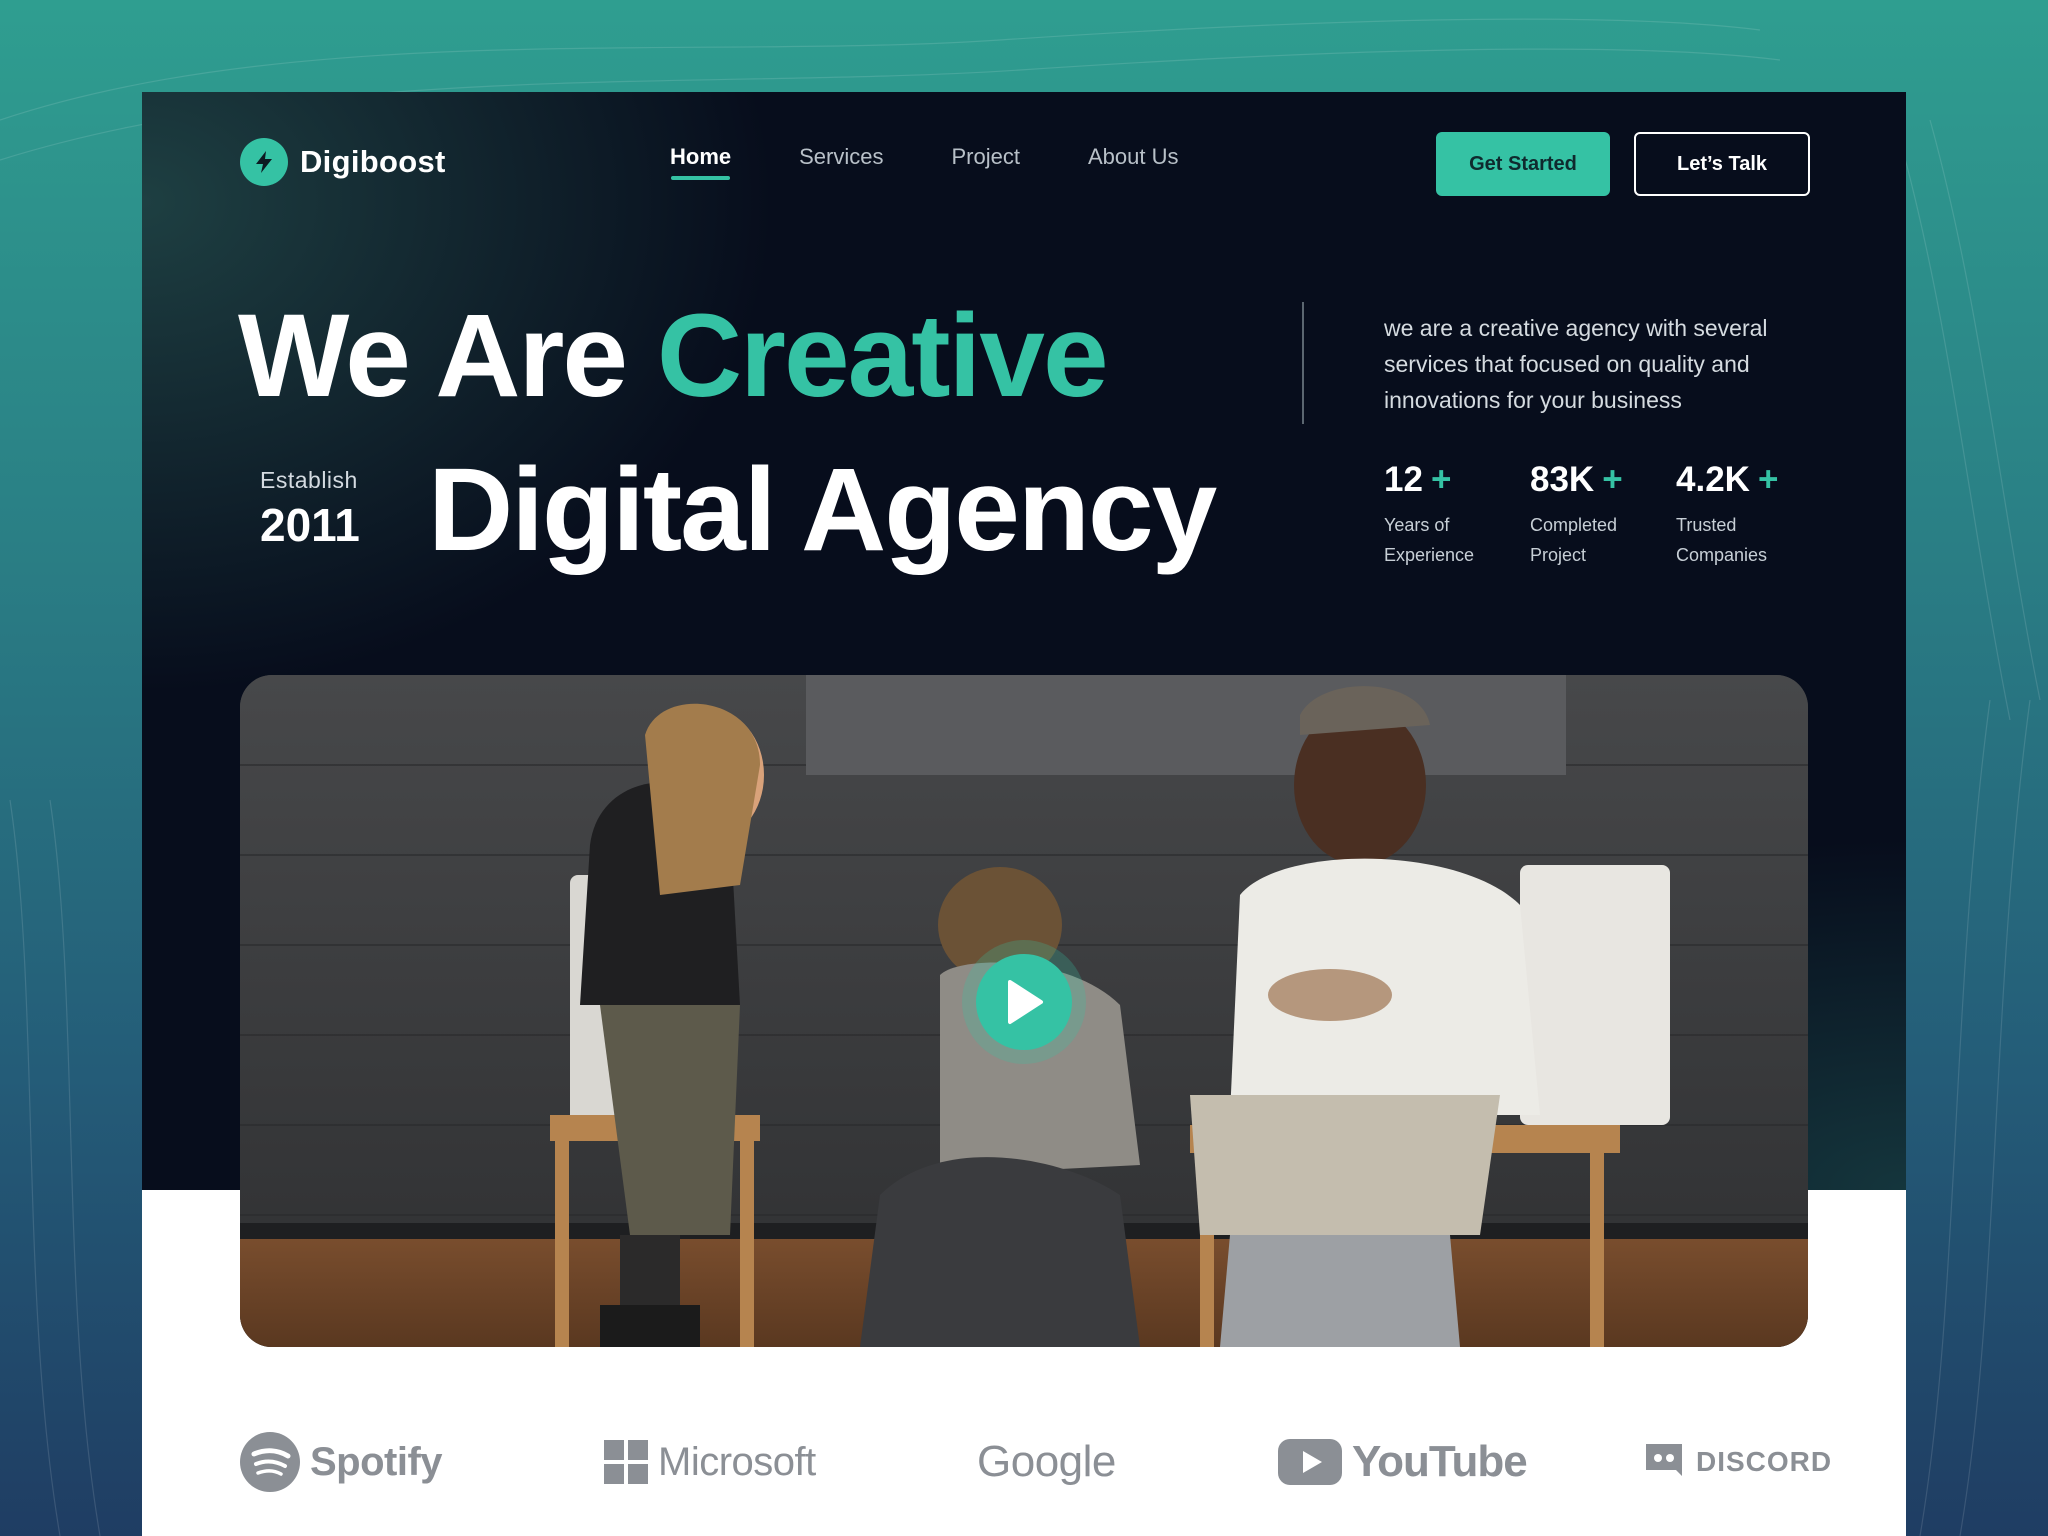  What do you see at coordinates (626, 1462) in the screenshot?
I see `microsoft-icon` at bounding box center [626, 1462].